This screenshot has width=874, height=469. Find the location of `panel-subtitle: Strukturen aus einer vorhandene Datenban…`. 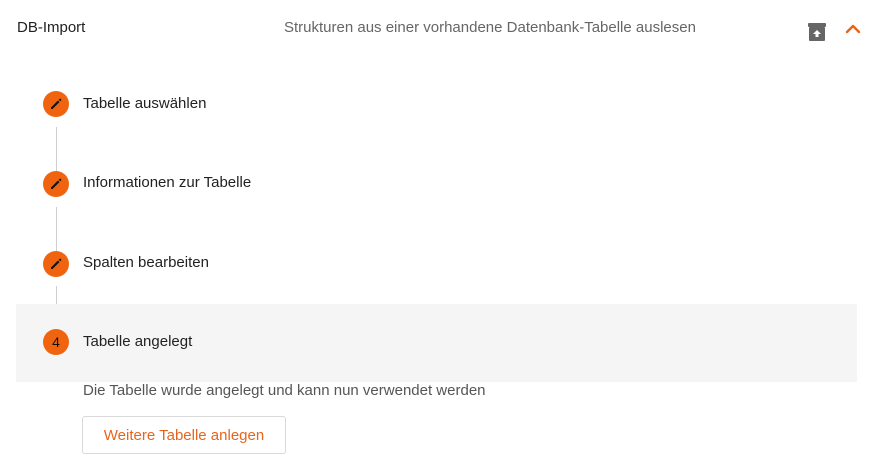

panel-subtitle: Strukturen aus einer vorhandene Datenban… is located at coordinates (490, 27).